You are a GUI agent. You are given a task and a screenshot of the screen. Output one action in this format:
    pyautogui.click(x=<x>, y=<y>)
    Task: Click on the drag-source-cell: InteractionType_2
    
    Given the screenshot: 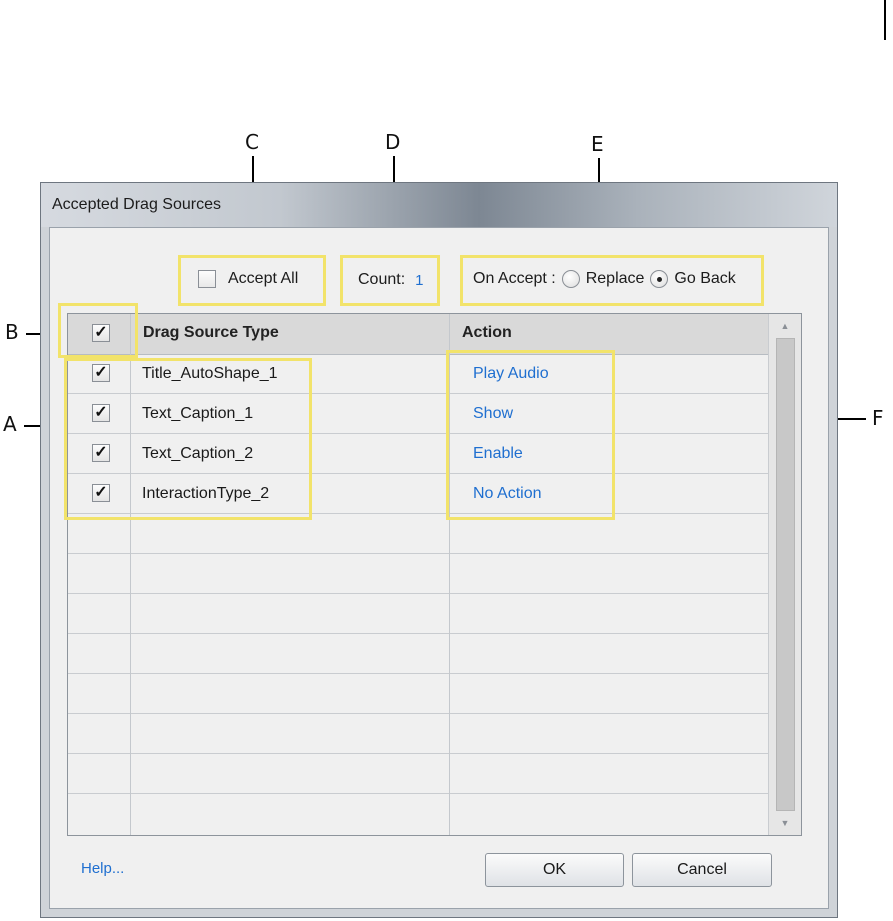 What is the action you would take?
    pyautogui.click(x=206, y=493)
    